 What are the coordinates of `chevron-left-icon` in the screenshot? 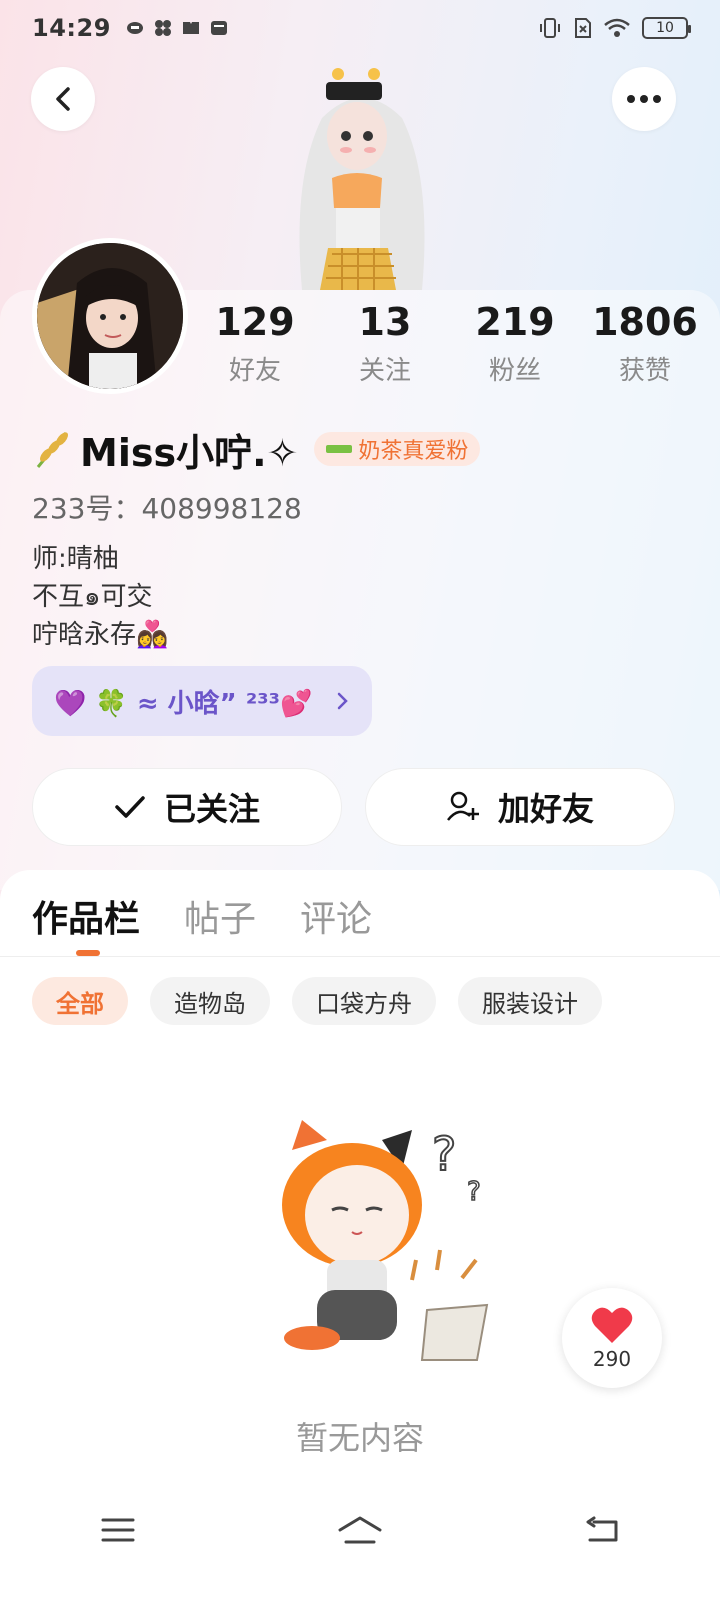 It's located at (63, 99).